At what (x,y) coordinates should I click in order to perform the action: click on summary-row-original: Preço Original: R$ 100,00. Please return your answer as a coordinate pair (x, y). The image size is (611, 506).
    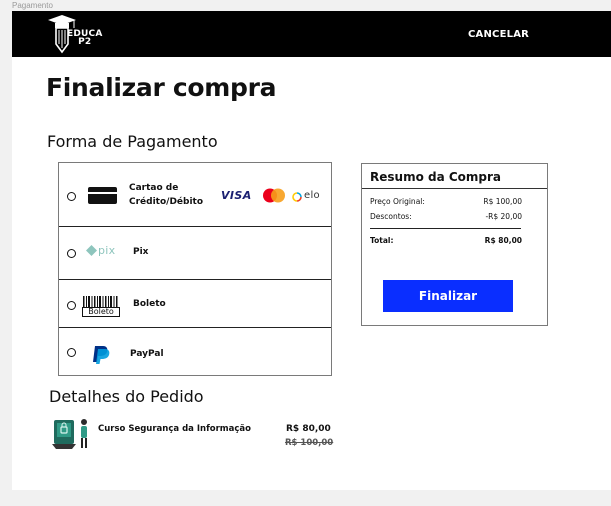
    Looking at the image, I should click on (446, 202).